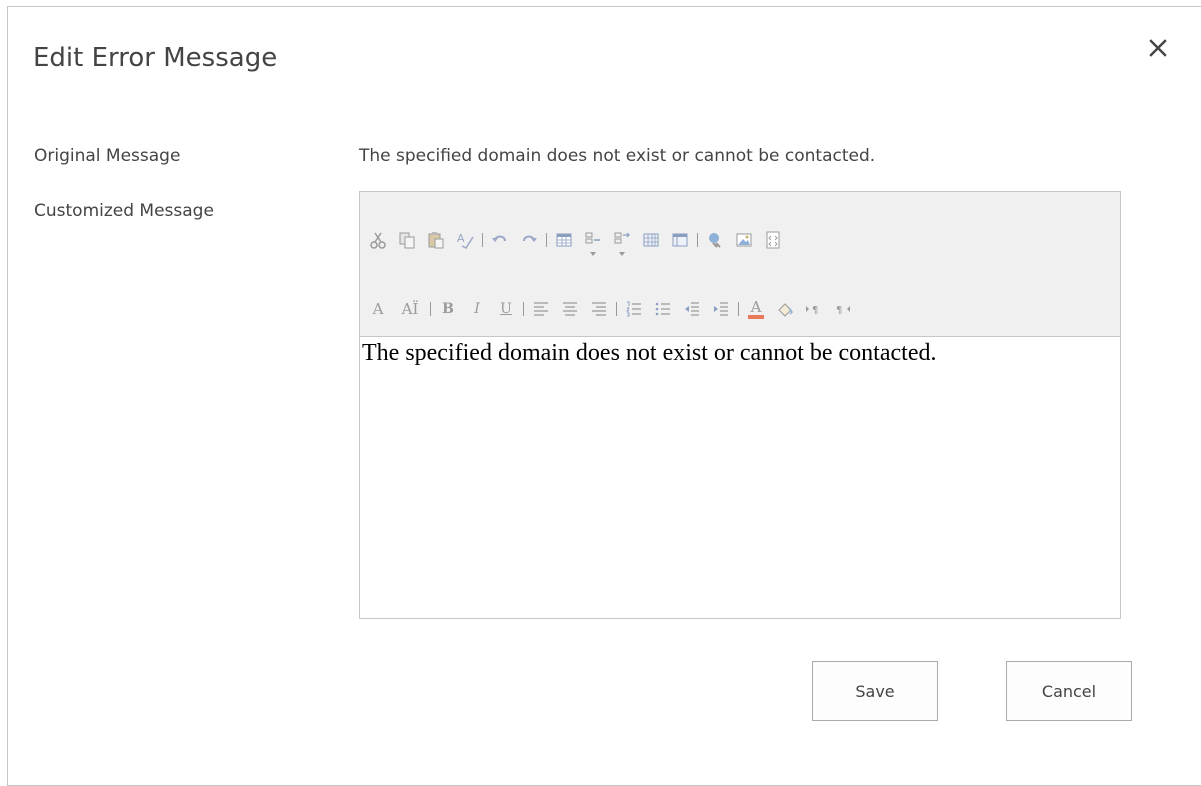  I want to click on font-size-glyph: AÏ, so click(410, 309).